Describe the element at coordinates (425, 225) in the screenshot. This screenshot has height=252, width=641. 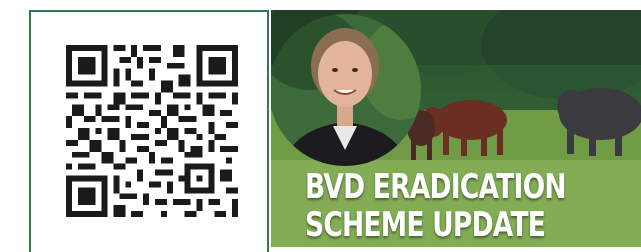
I see `headline-line-2: SCHEME UPDATE` at that location.